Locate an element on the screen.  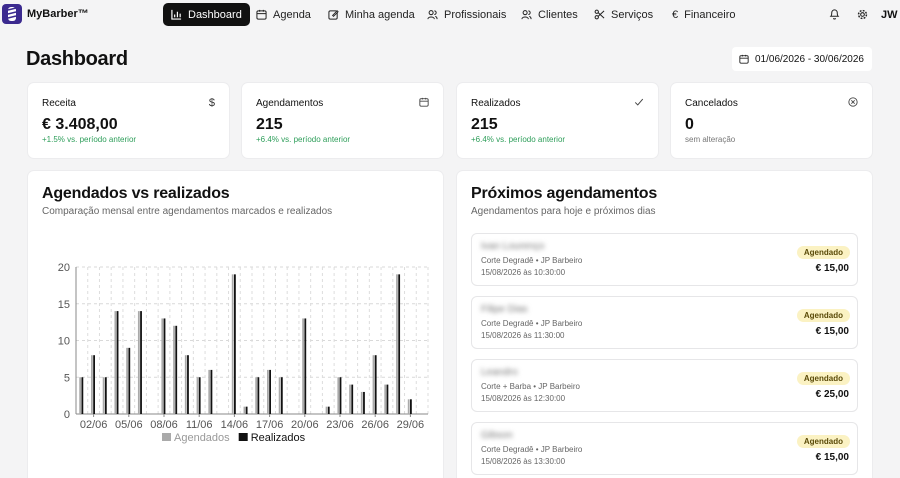
appointment-datetime: 15/08/2026 às 11:30:00 is located at coordinates (523, 335).